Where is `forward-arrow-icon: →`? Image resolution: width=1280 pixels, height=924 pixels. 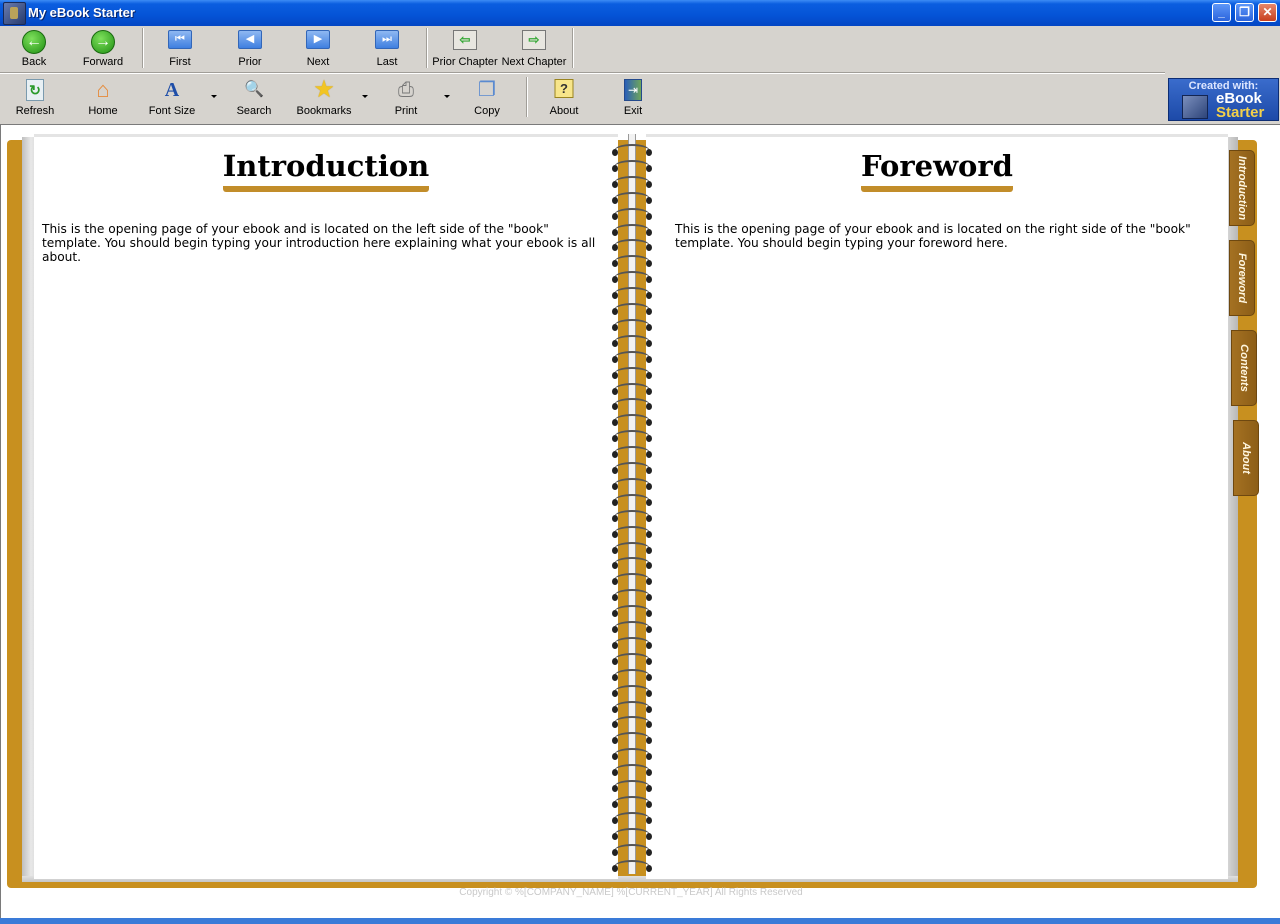
forward-arrow-icon: → is located at coordinates (103, 42).